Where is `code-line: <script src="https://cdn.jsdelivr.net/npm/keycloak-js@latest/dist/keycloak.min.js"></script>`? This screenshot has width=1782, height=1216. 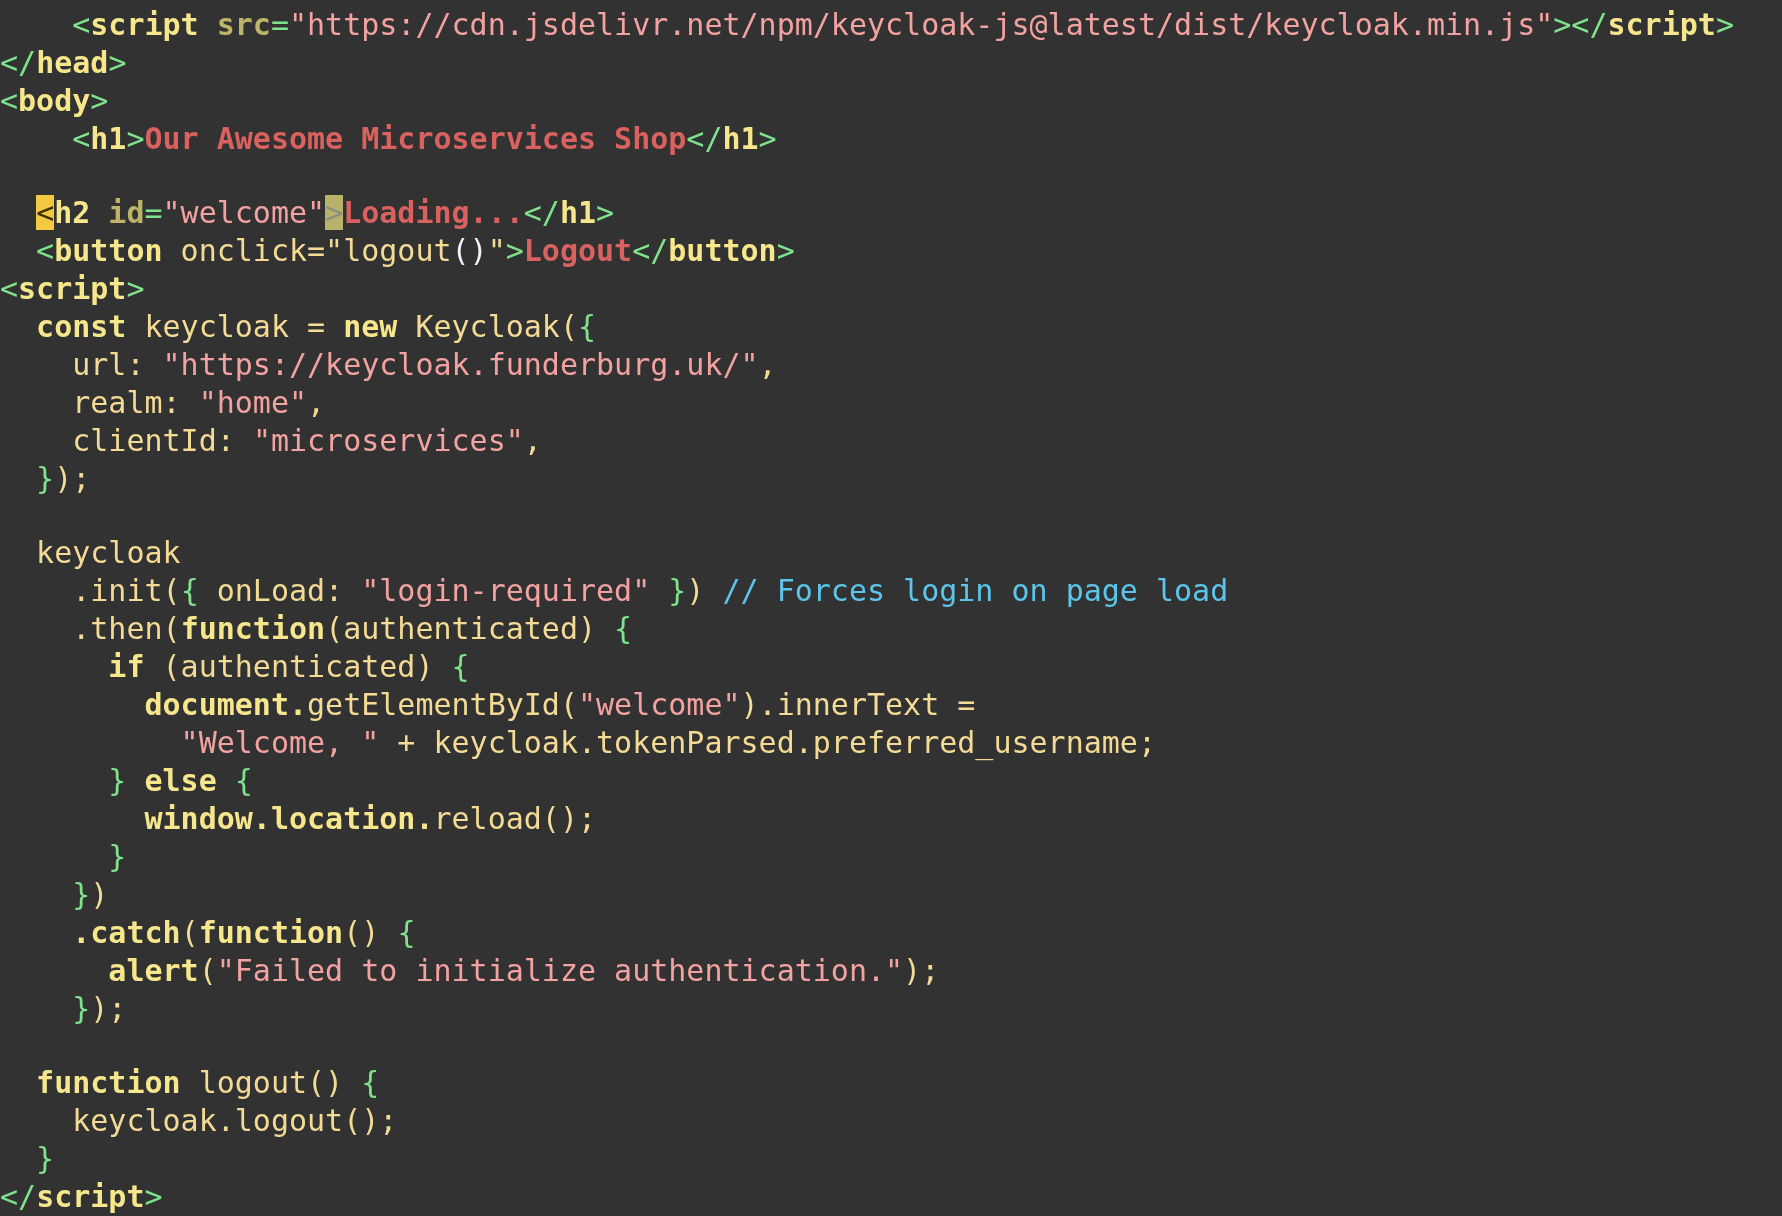 code-line: <script src="https://cdn.jsdelivr.net/npm/keycloak-js@latest/dist/keycloak.min.js"></script> is located at coordinates (902, 25).